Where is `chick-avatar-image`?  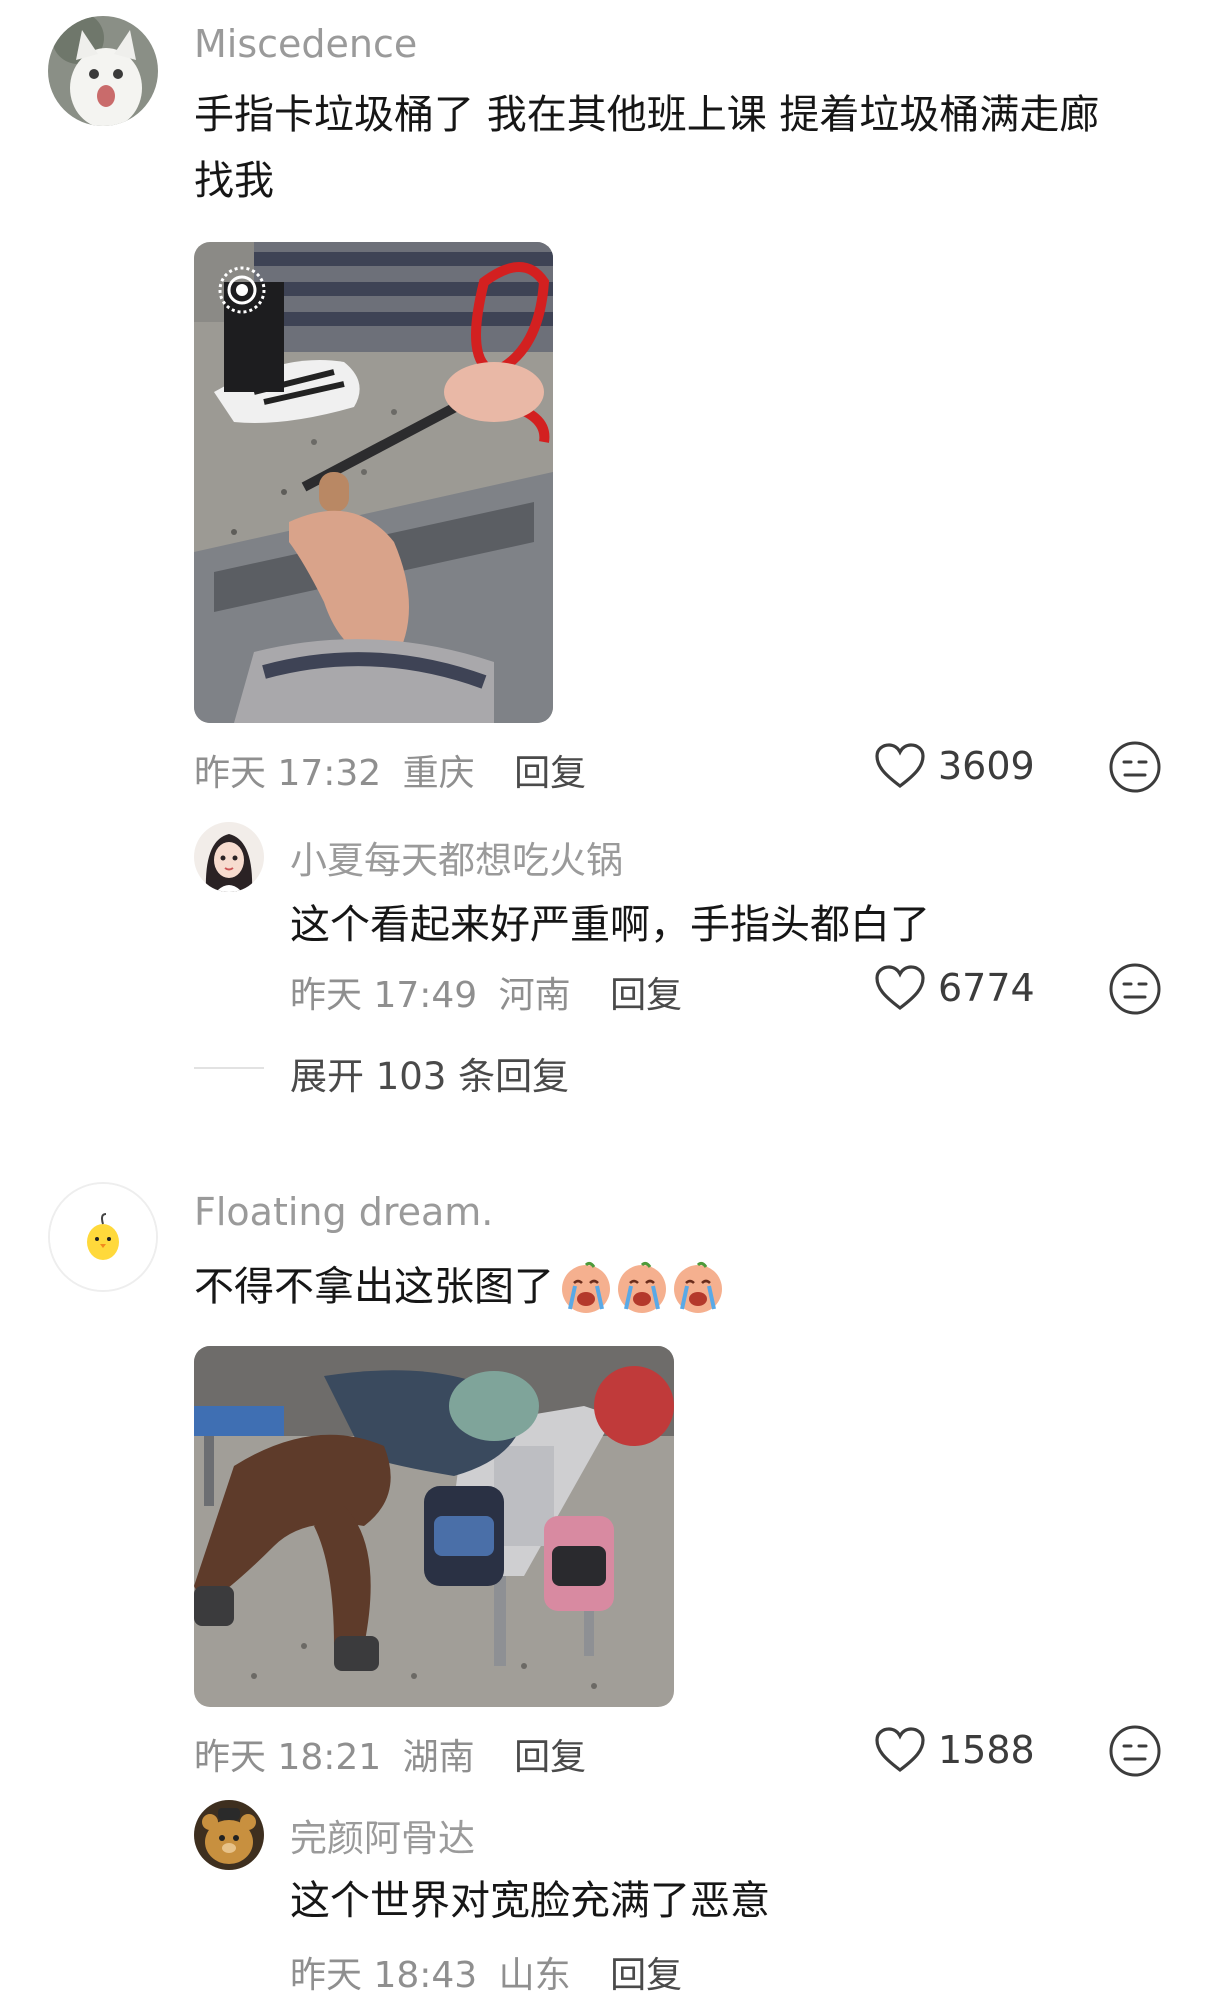
chick-avatar-image is located at coordinates (103, 1237).